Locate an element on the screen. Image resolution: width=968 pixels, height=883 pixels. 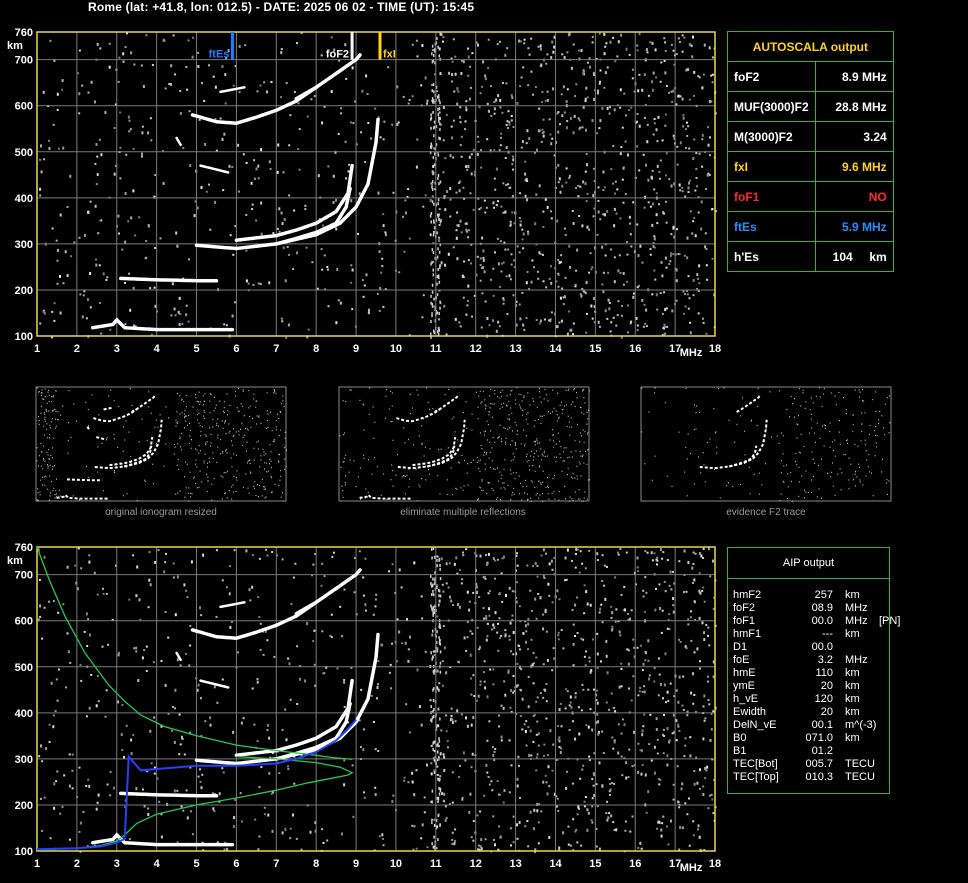
x-tick-label: 8 is located at coordinates (316, 864).